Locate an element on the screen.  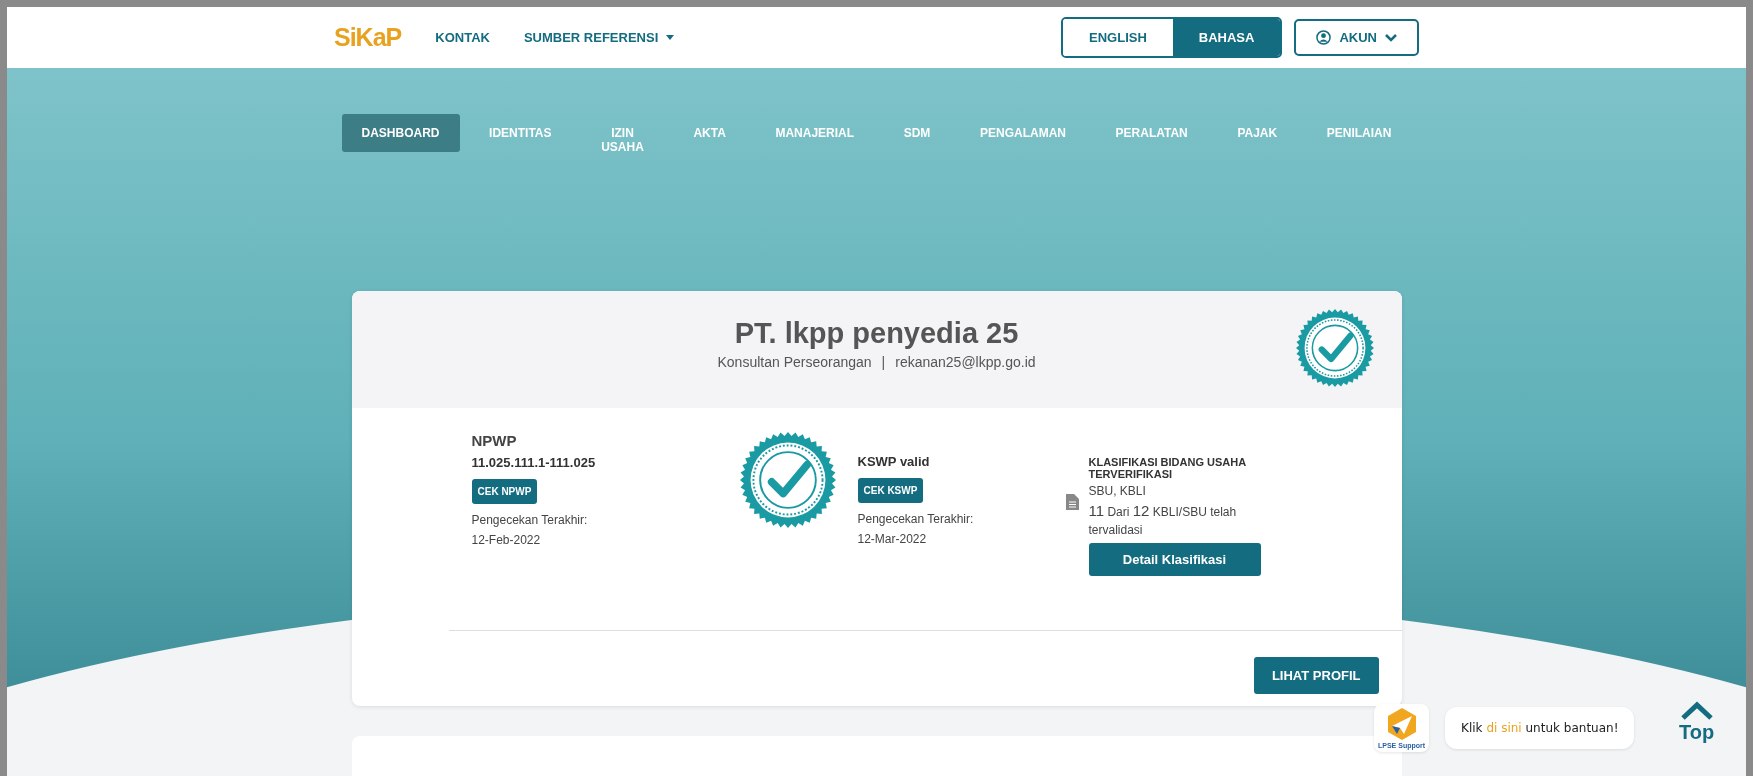
nav-tab: DASHBOARD is located at coordinates (400, 133).